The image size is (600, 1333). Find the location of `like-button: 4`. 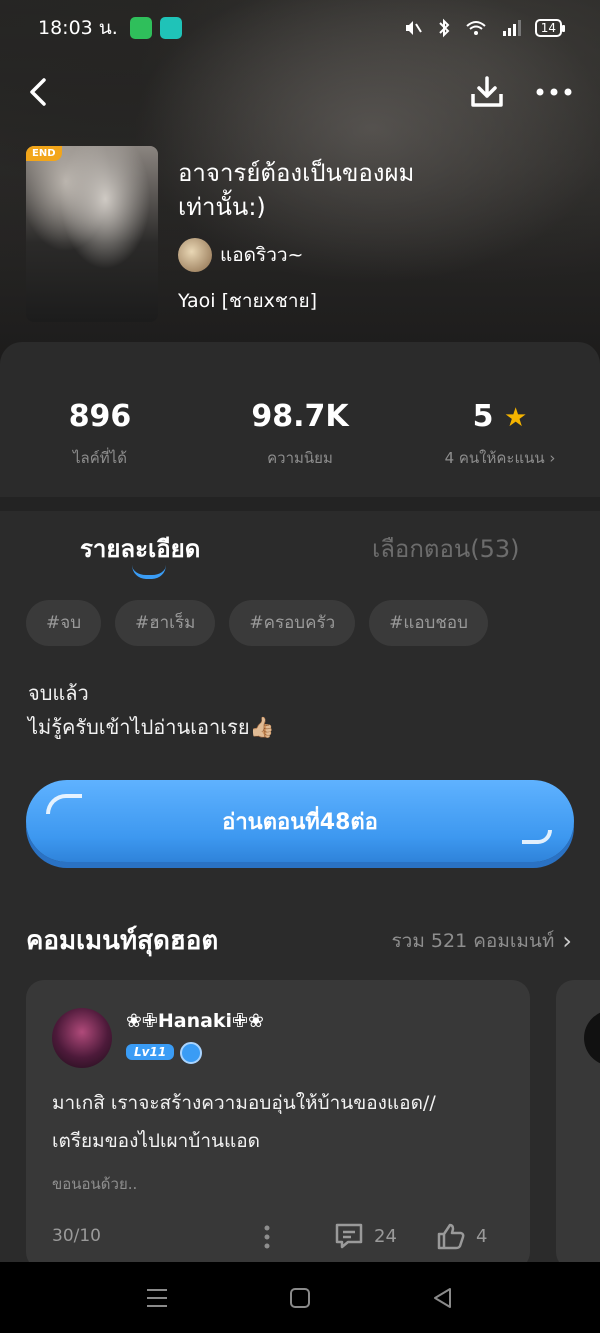

like-button: 4 is located at coordinates (461, 1236).